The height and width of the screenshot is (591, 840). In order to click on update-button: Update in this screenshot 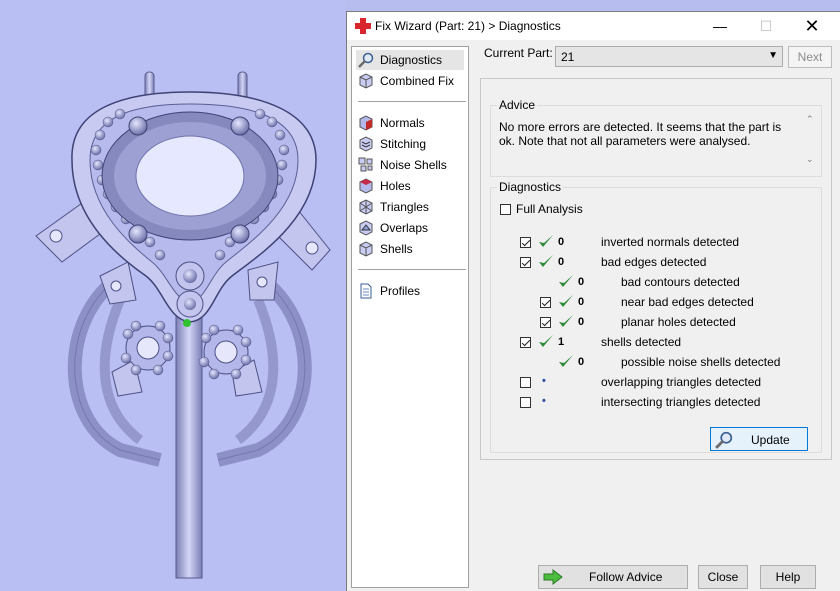, I will do `click(759, 439)`.